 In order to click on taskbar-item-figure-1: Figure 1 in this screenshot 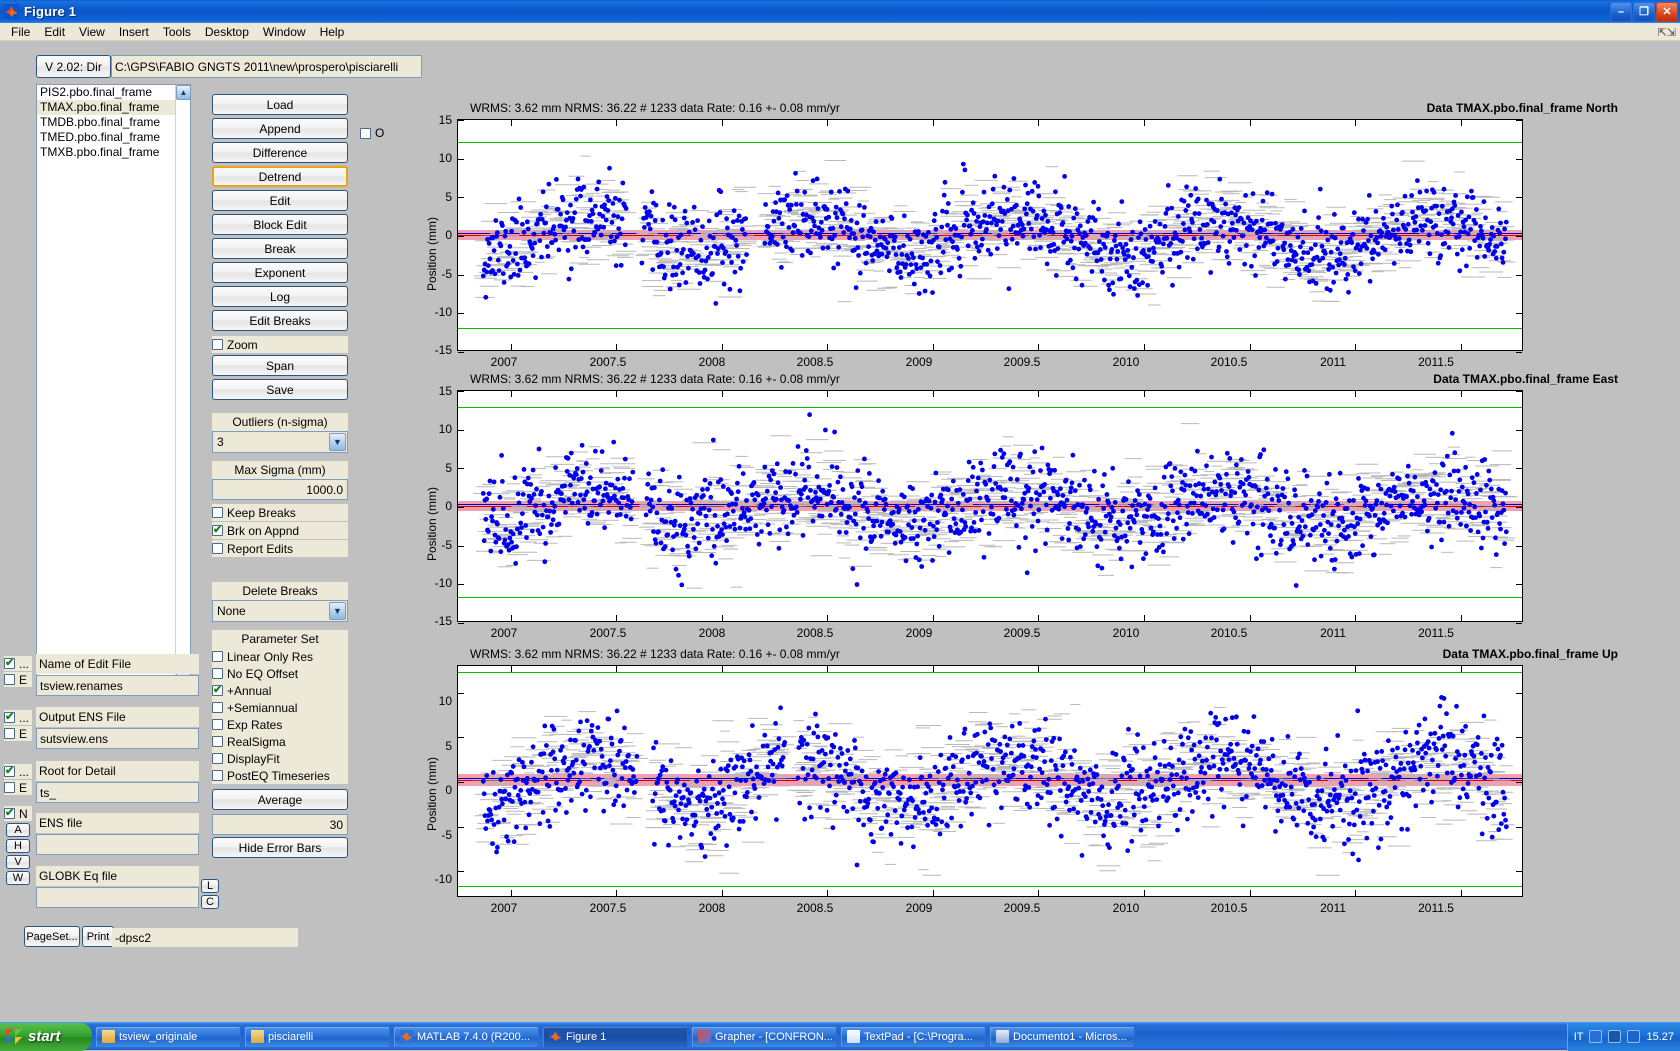, I will do `click(615, 1037)`.